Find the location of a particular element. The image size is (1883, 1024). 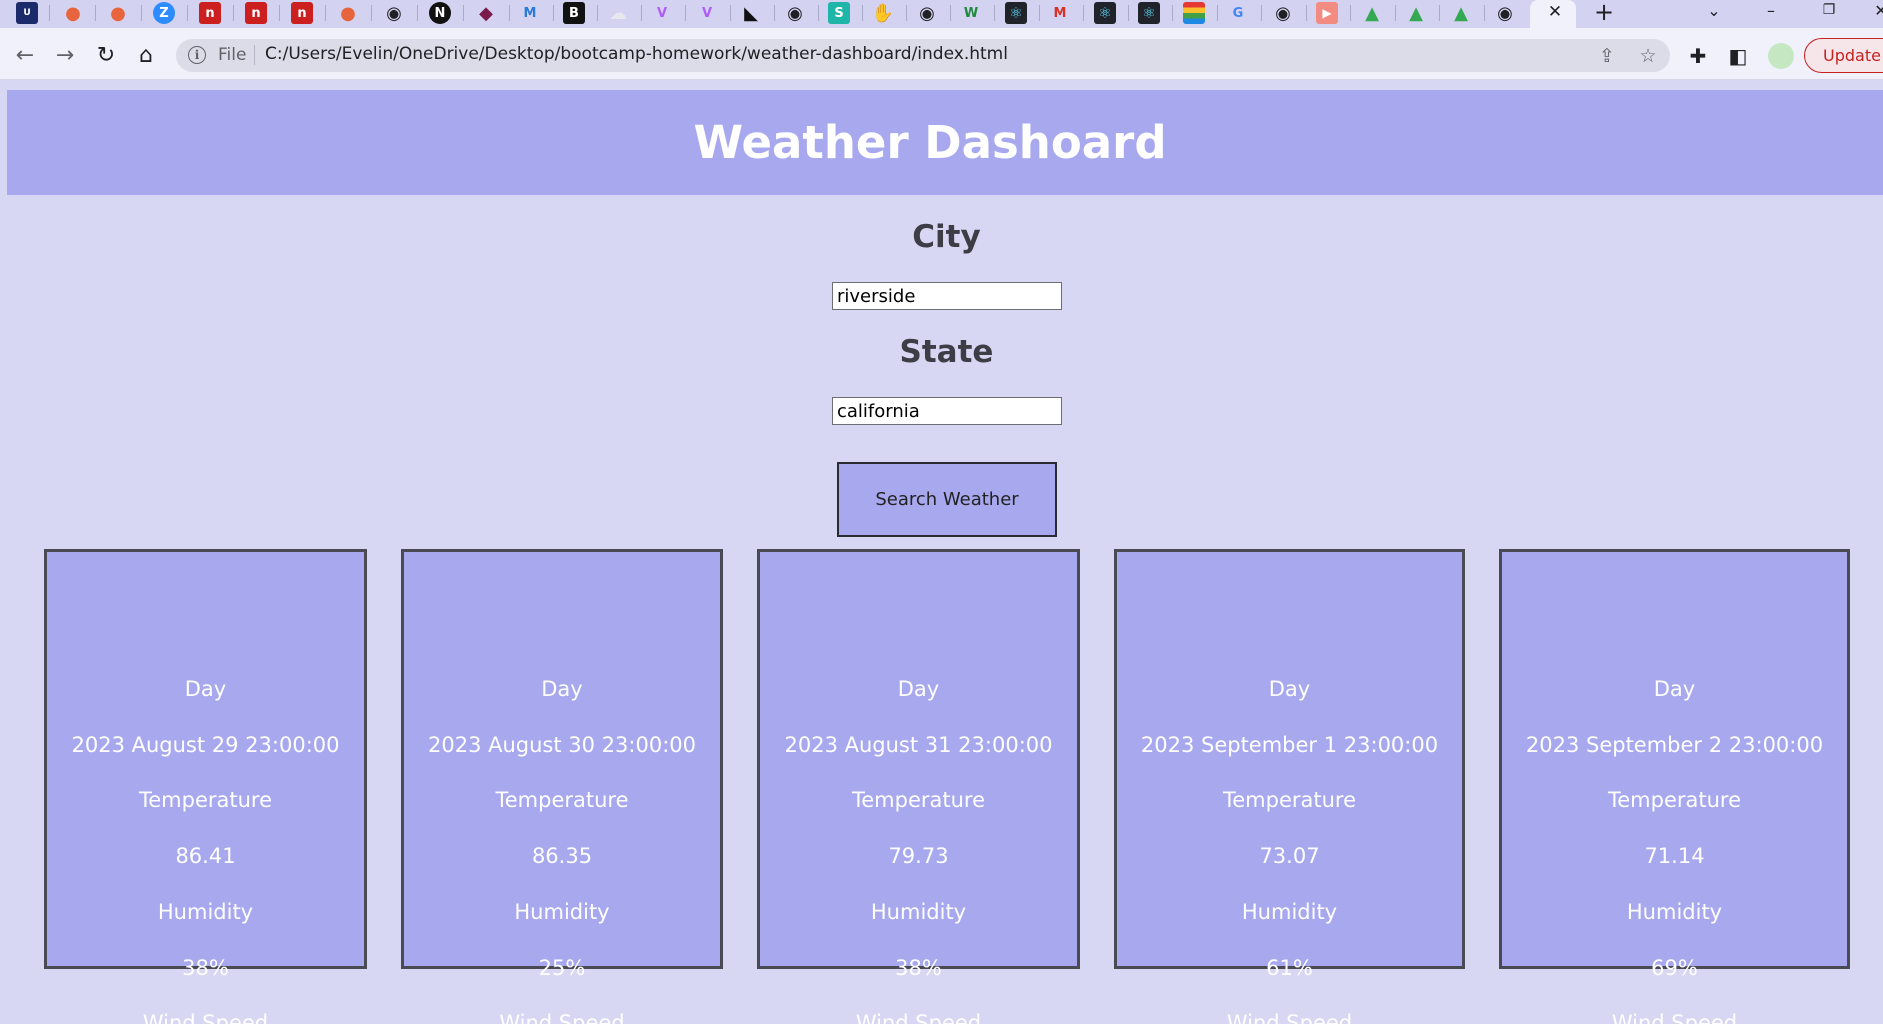

mui-favicon-icon: M is located at coordinates (530, 13).